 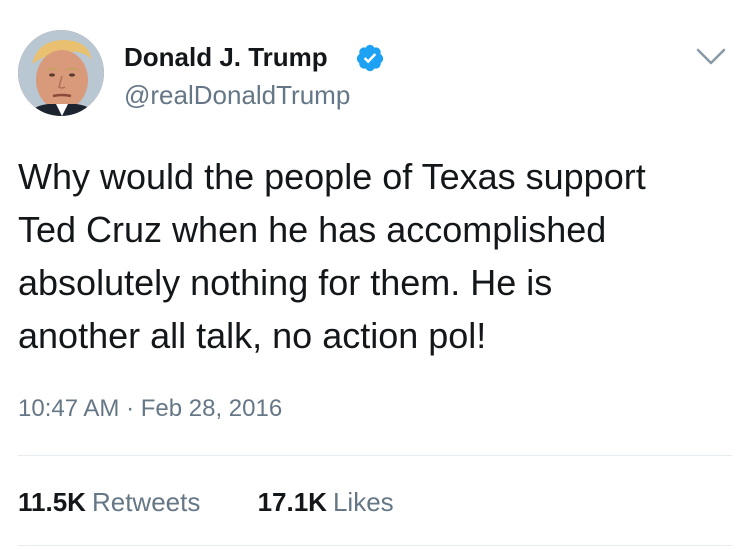 What do you see at coordinates (363, 502) in the screenshot?
I see `likes-label: Likes` at bounding box center [363, 502].